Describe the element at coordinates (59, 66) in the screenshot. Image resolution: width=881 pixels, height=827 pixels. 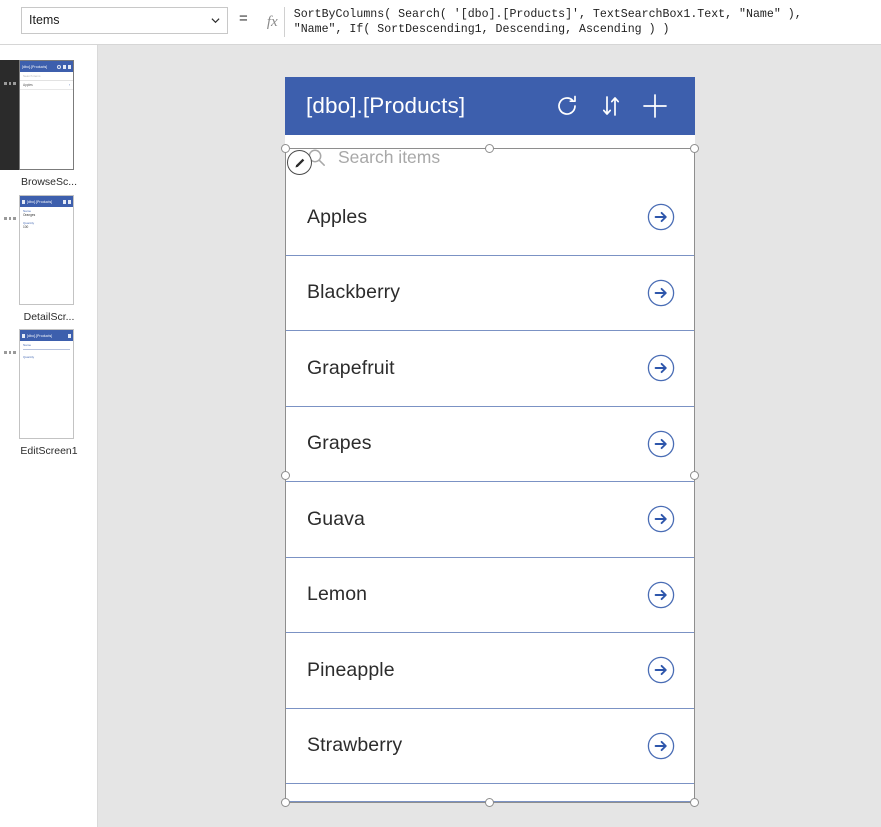
I see `thumb-refresh-icon` at that location.